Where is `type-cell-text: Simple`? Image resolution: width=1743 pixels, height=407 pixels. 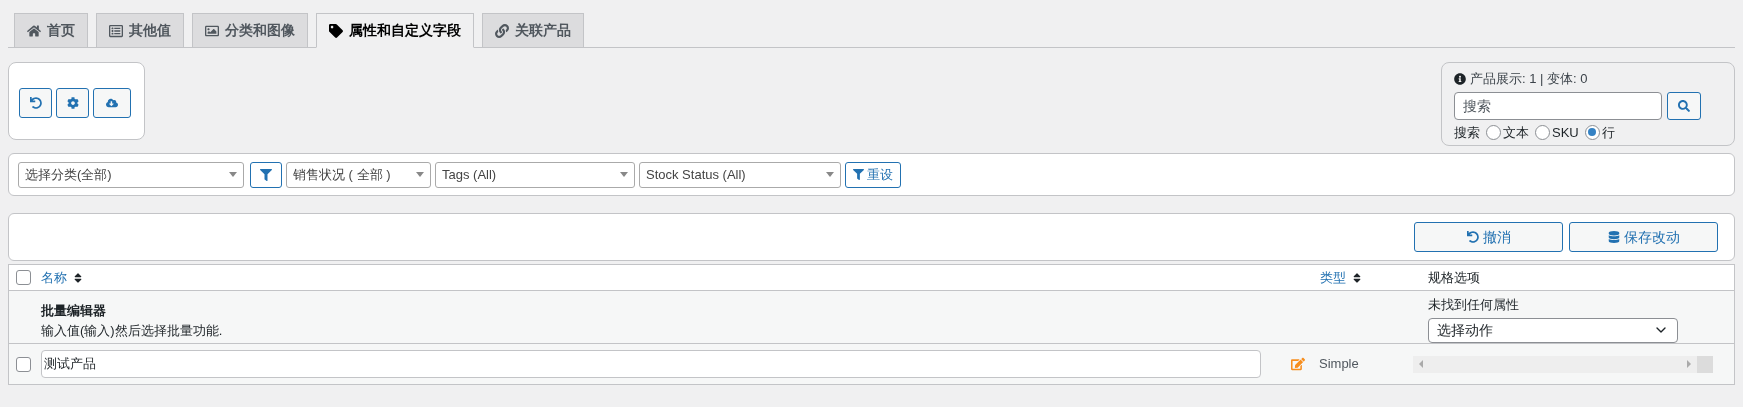 type-cell-text: Simple is located at coordinates (1339, 364).